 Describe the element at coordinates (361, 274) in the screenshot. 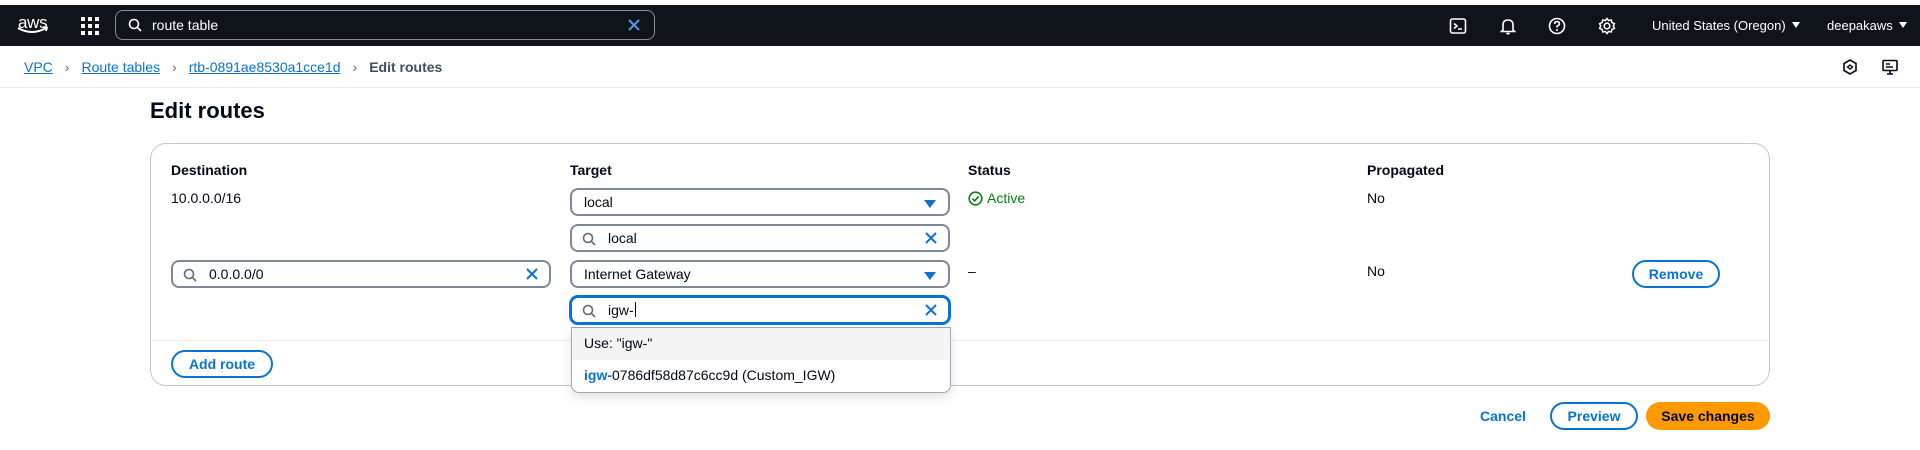

I see `destination-input-row-2: 0.0.0.0/0` at that location.